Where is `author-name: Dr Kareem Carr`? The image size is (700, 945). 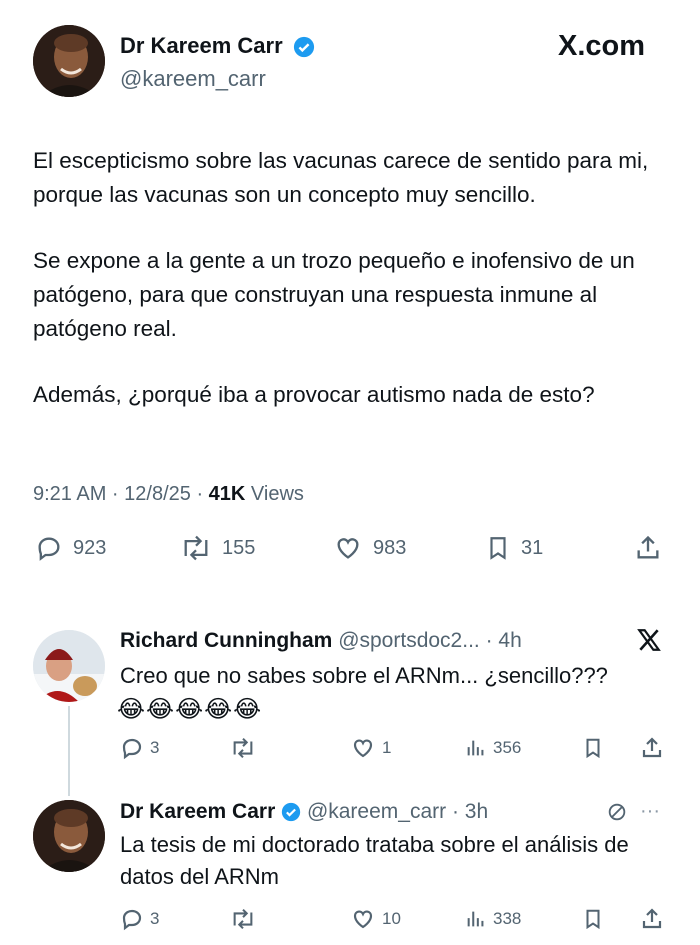 author-name: Dr Kareem Carr is located at coordinates (201, 45).